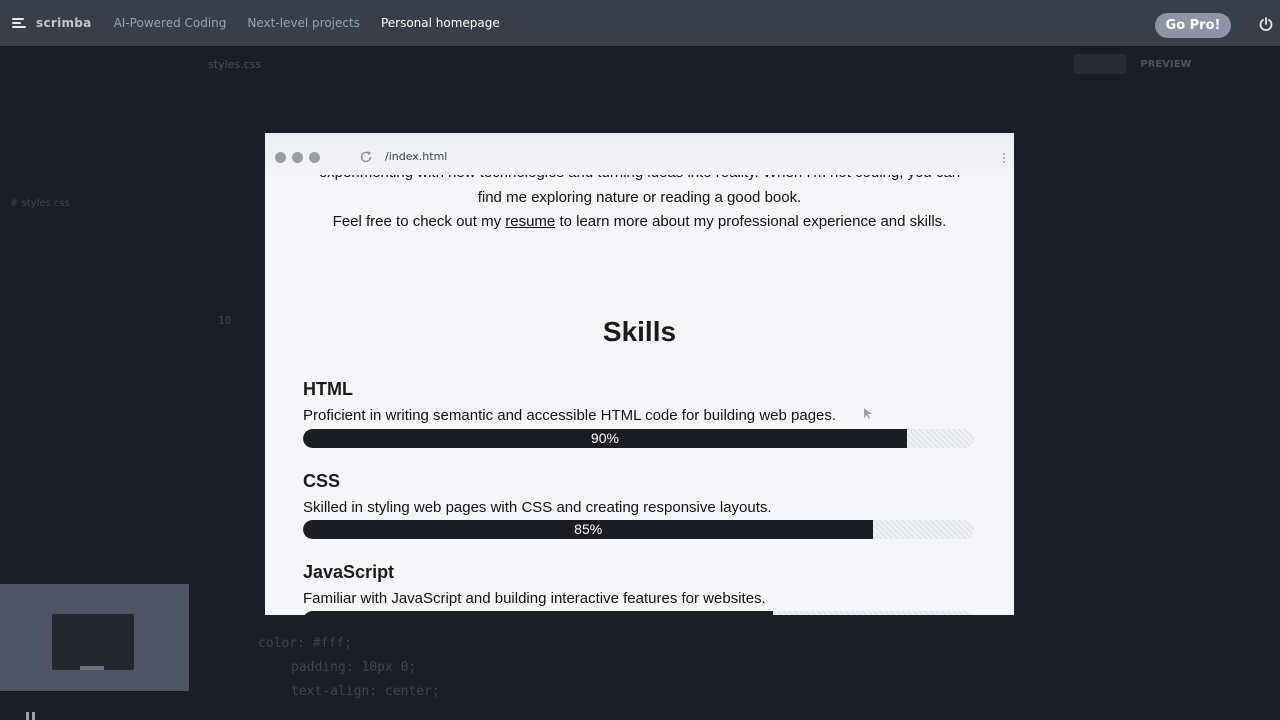  I want to click on progress-fill-html: 90%, so click(605, 438).